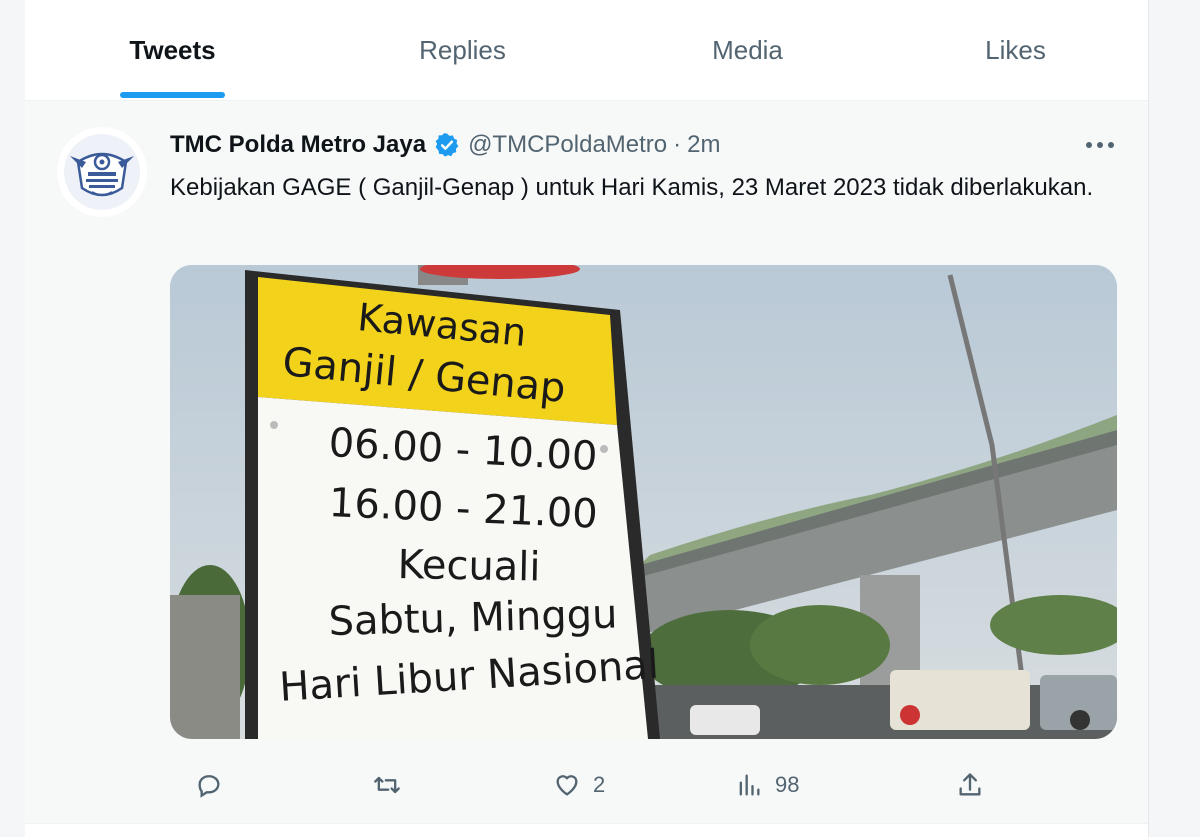 The height and width of the screenshot is (837, 1200). What do you see at coordinates (298, 145) in the screenshot?
I see `display-name: TMC Polda Metro Jaya` at bounding box center [298, 145].